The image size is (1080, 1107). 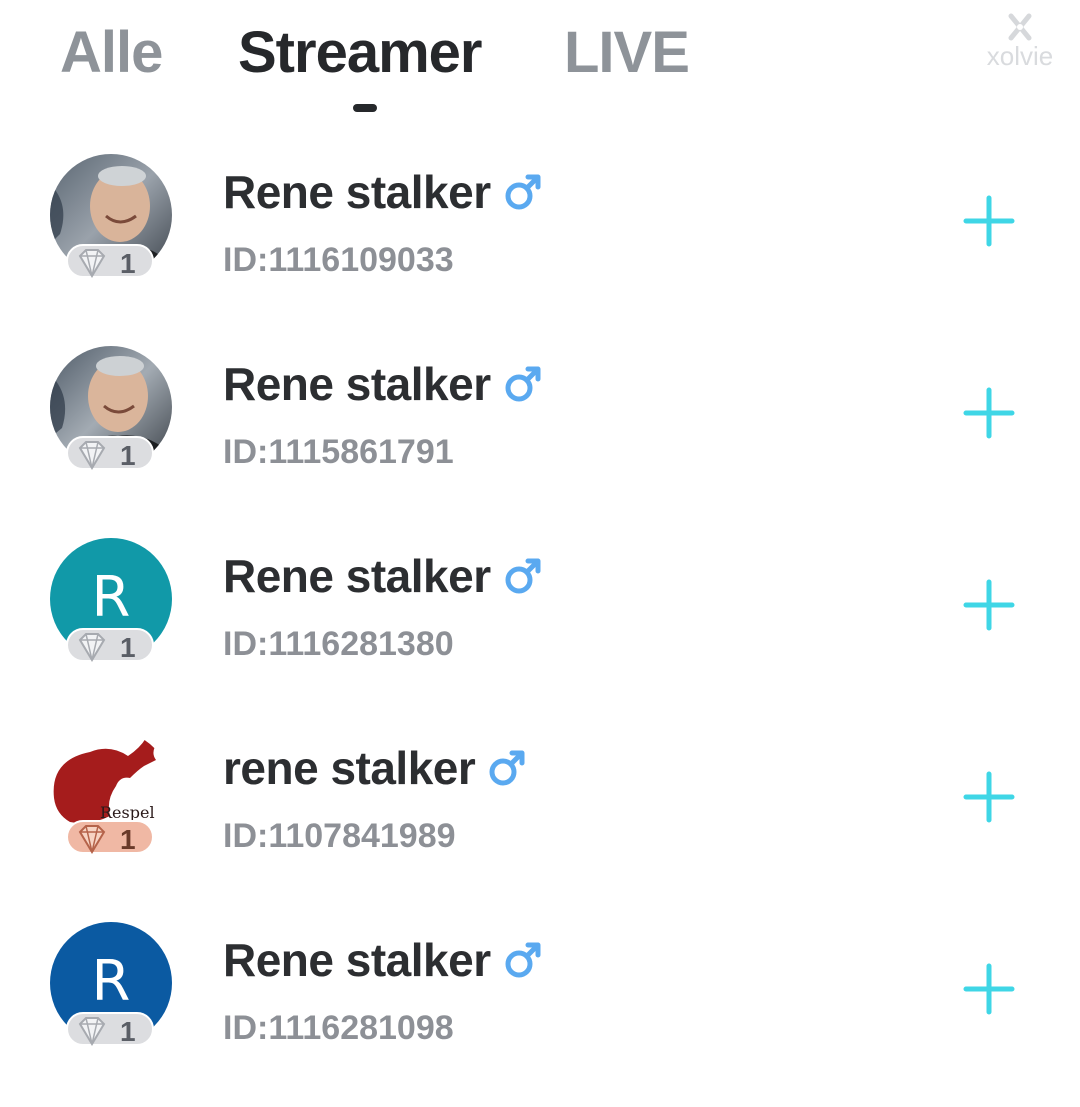 What do you see at coordinates (627, 53) in the screenshot?
I see `tab-live: LIVE` at bounding box center [627, 53].